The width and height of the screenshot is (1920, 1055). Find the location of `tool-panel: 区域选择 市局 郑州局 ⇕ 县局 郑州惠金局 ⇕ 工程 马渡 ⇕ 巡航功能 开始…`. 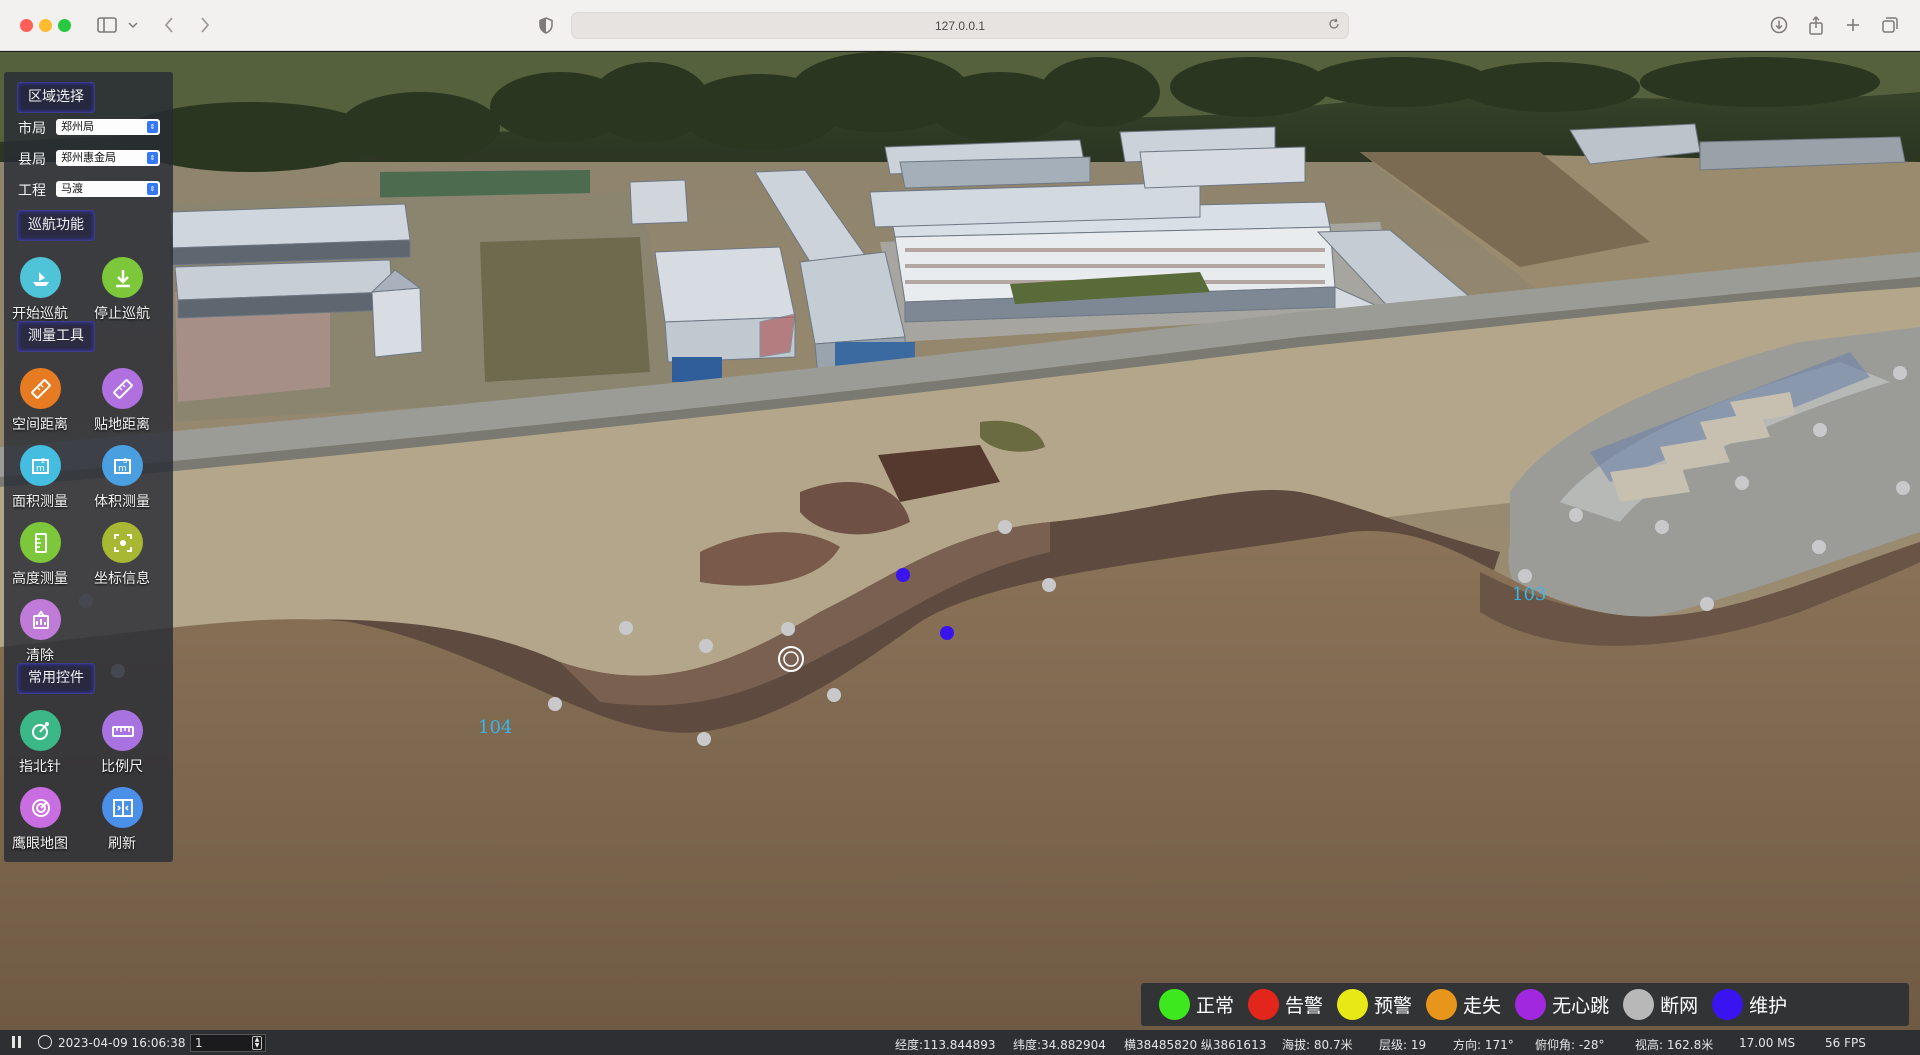

tool-panel: 区域选择 市局 郑州局 ⇕ 县局 郑州惠金局 ⇕ 工程 马渡 ⇕ 巡航功能 开始… is located at coordinates (88, 467).